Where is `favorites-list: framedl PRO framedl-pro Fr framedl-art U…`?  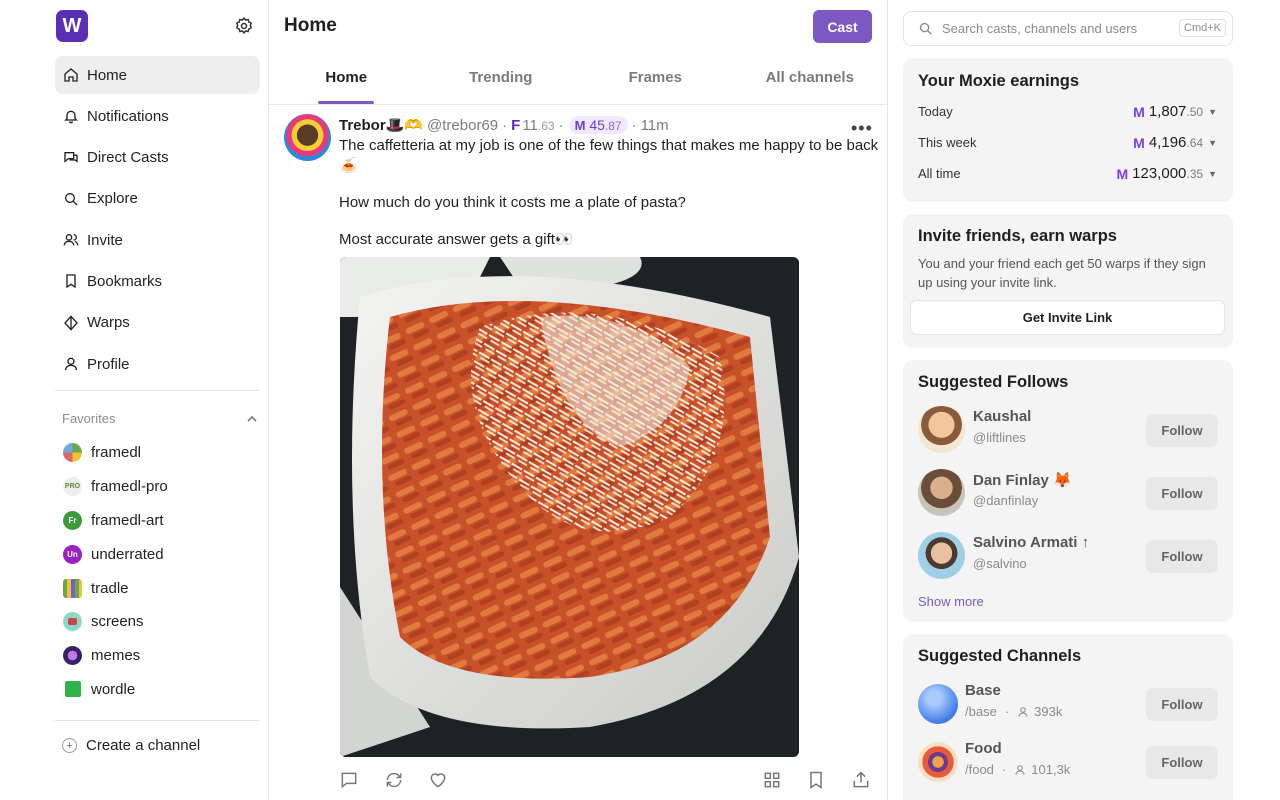
favorites-list: framedl PRO framedl-pro Fr framedl-art U… is located at coordinates (161, 574).